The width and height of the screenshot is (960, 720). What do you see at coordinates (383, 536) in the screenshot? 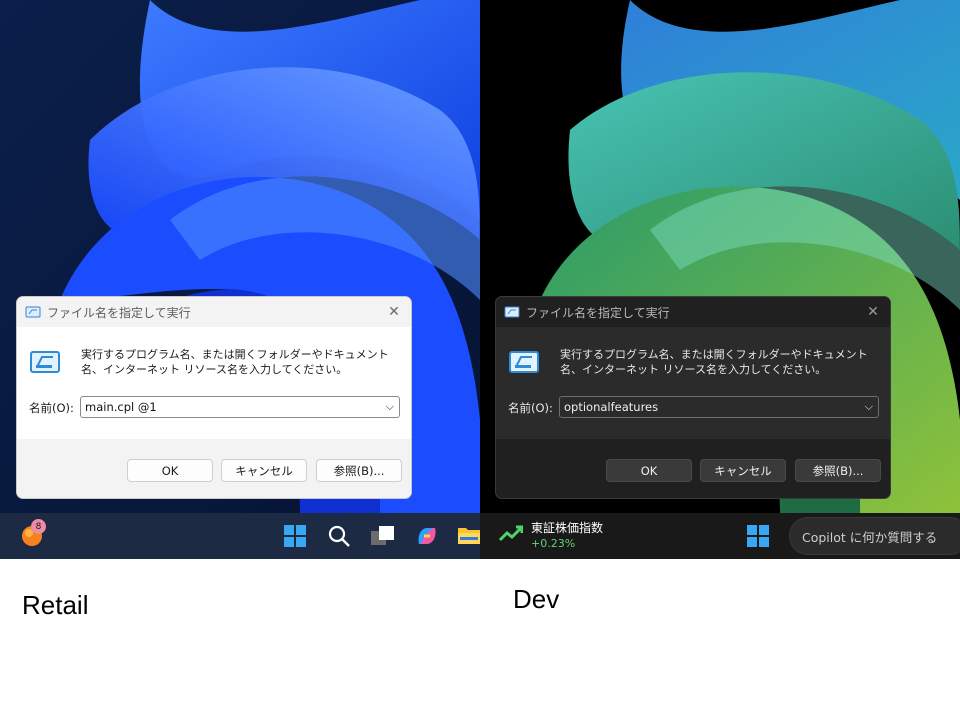
I see `task-view-icon` at bounding box center [383, 536].